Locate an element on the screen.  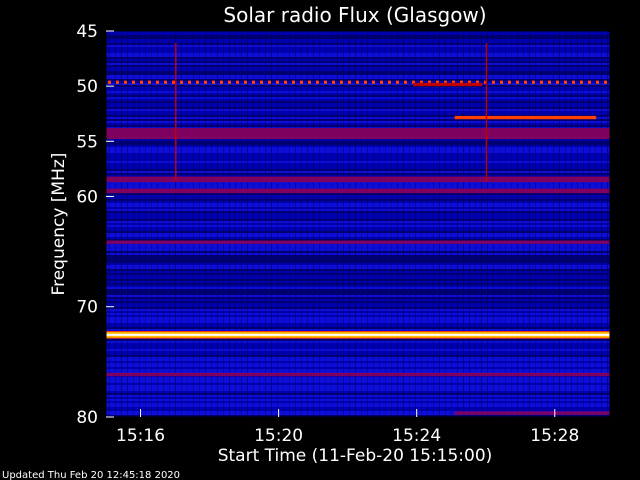
x-tick-label: 15:28 is located at coordinates (554, 436).